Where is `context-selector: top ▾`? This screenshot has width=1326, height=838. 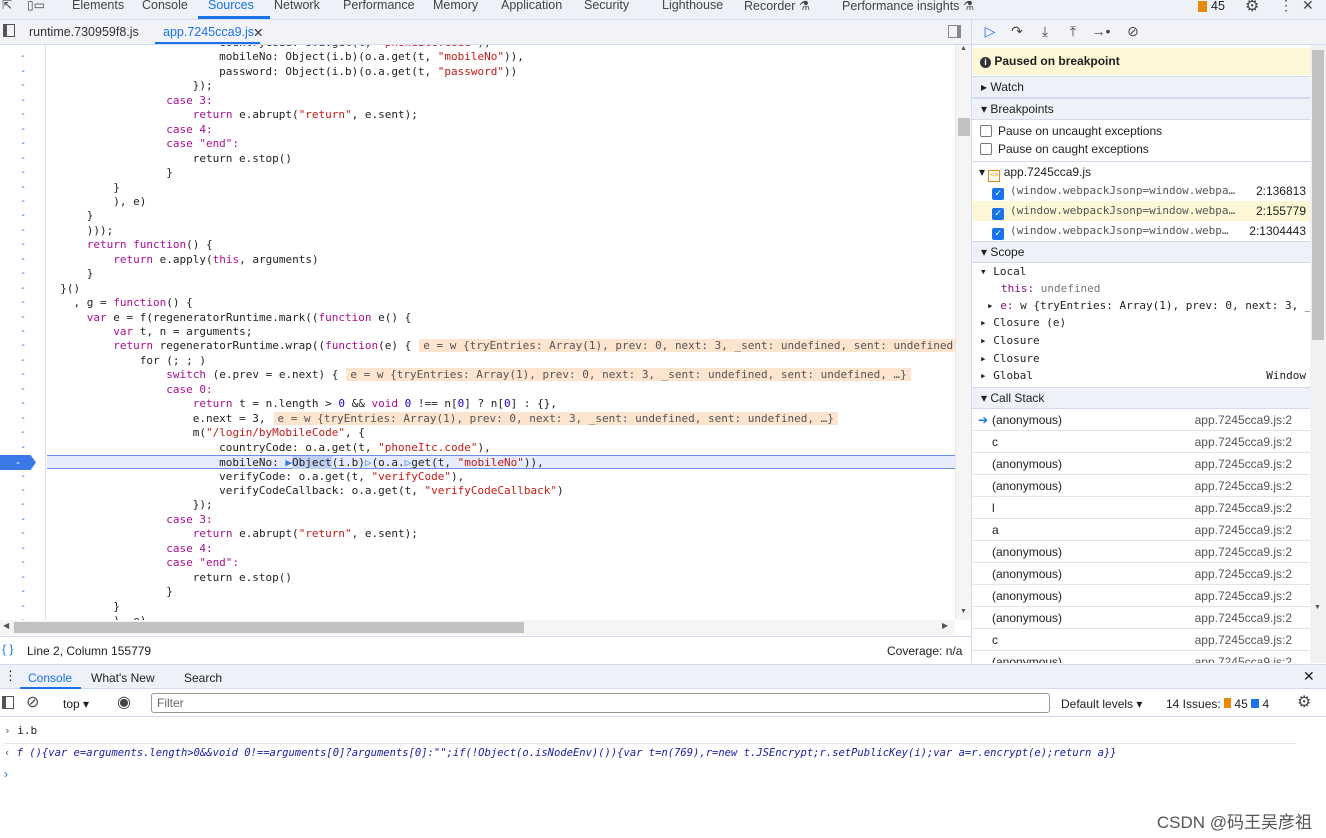
context-selector: top ▾ is located at coordinates (76, 704).